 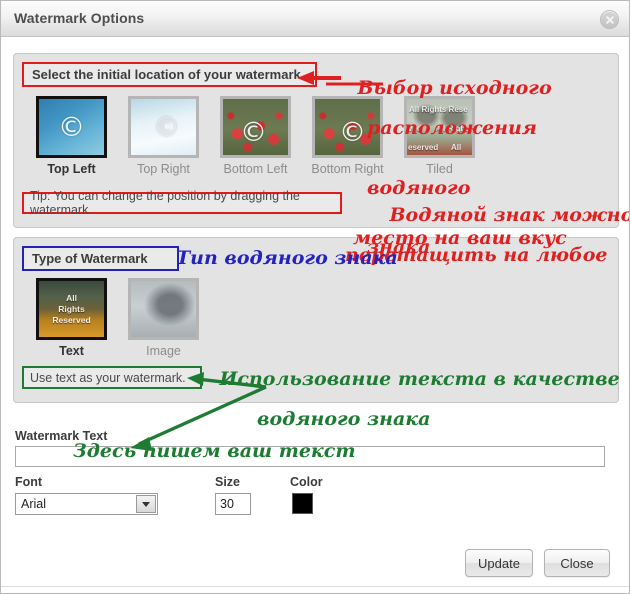 I want to click on font-select: Arial, so click(x=86, y=504).